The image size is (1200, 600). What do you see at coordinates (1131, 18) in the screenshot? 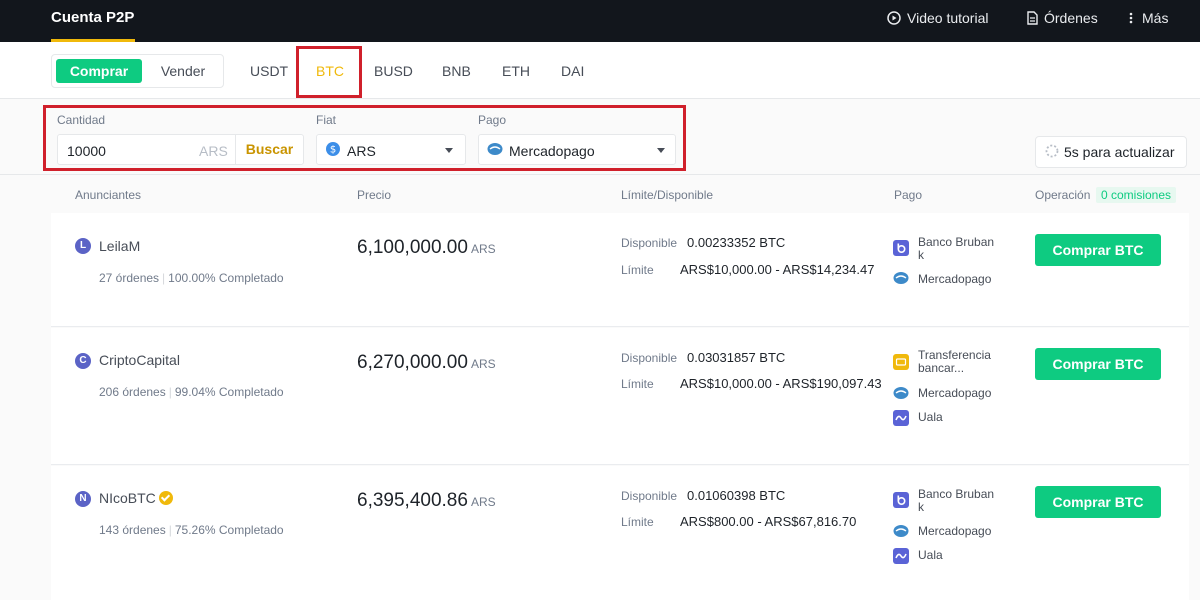
I see `more-icon` at bounding box center [1131, 18].